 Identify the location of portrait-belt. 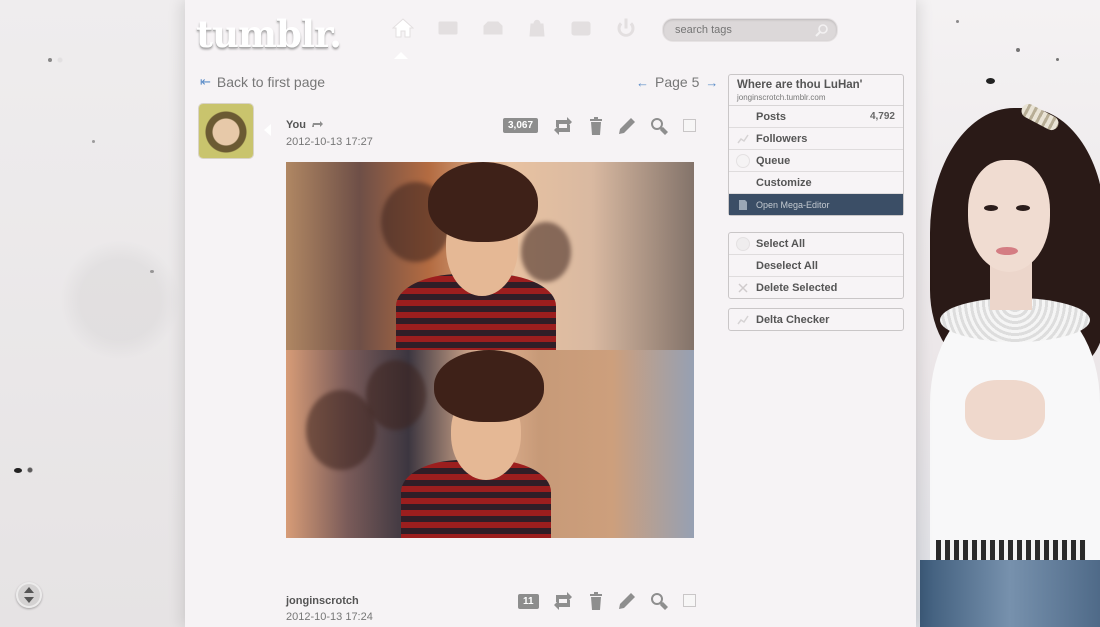
(1011, 550).